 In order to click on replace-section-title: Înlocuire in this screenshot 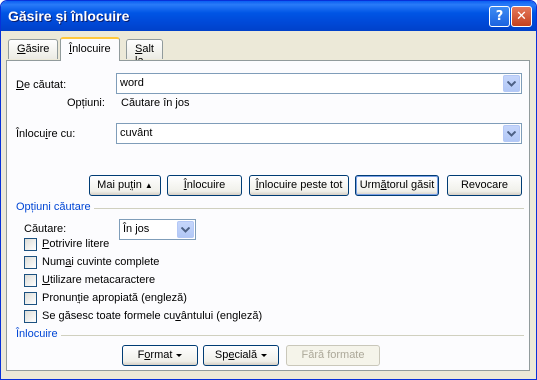, I will do `click(38, 334)`.